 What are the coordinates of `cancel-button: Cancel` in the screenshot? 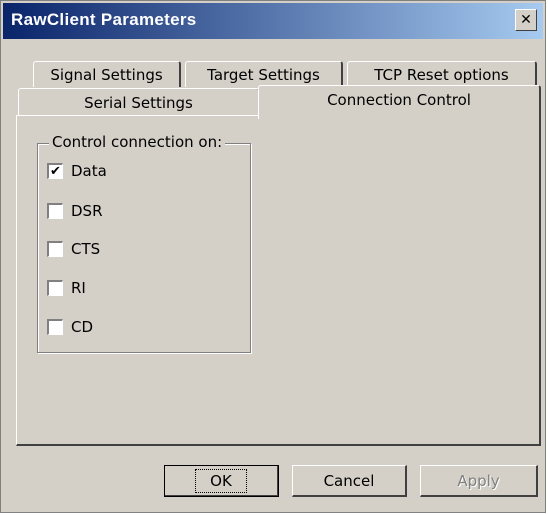 It's located at (349, 481).